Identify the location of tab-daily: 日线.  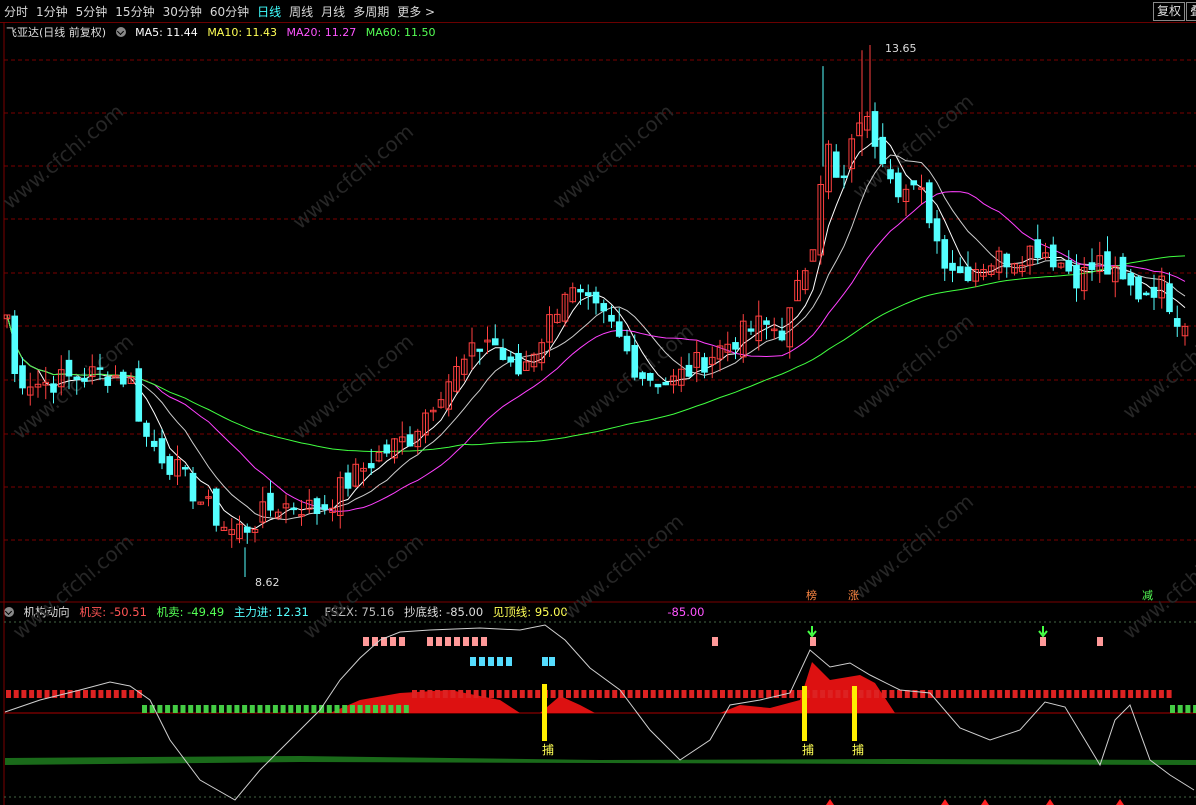
(269, 11).